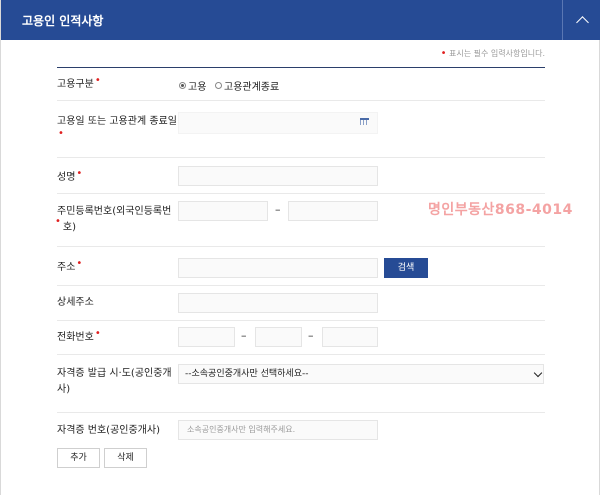 Image resolution: width=600 pixels, height=495 pixels. What do you see at coordinates (350, 337) in the screenshot?
I see `phone-part3-input` at bounding box center [350, 337].